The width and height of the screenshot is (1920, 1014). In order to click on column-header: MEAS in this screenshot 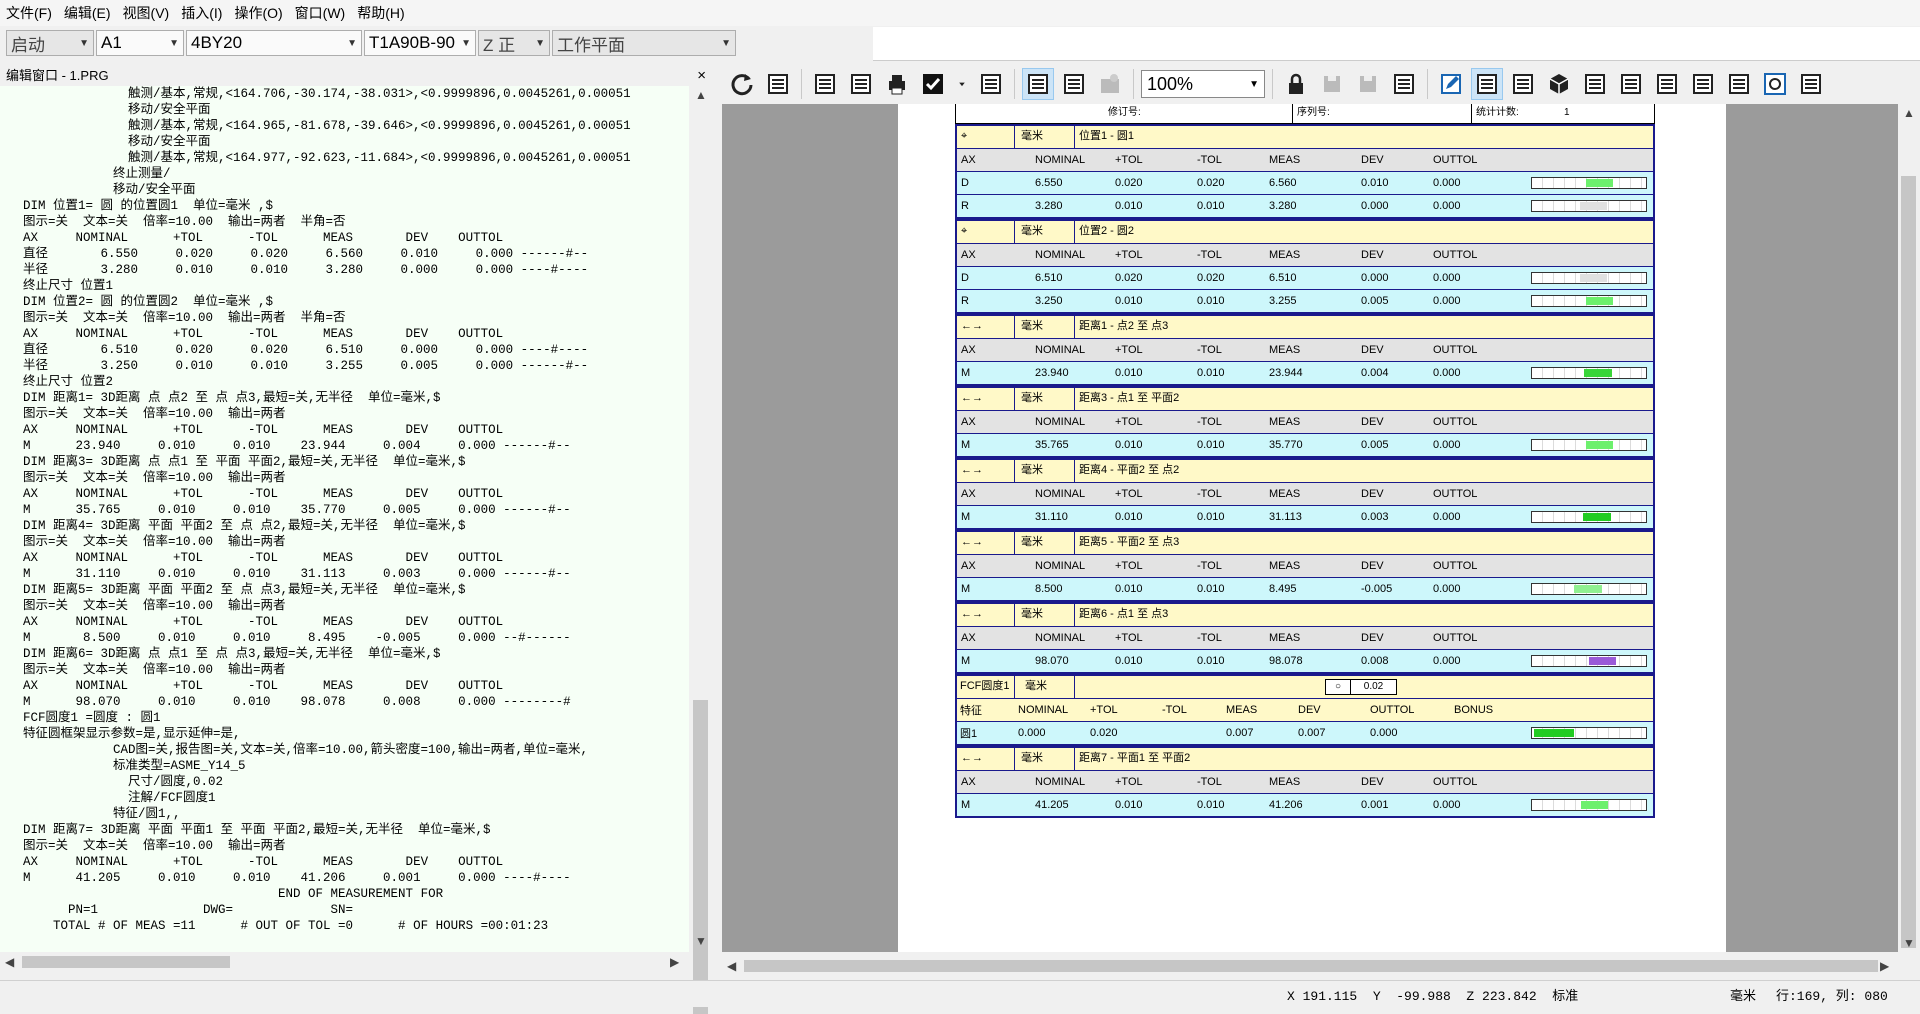, I will do `click(1285, 350)`.